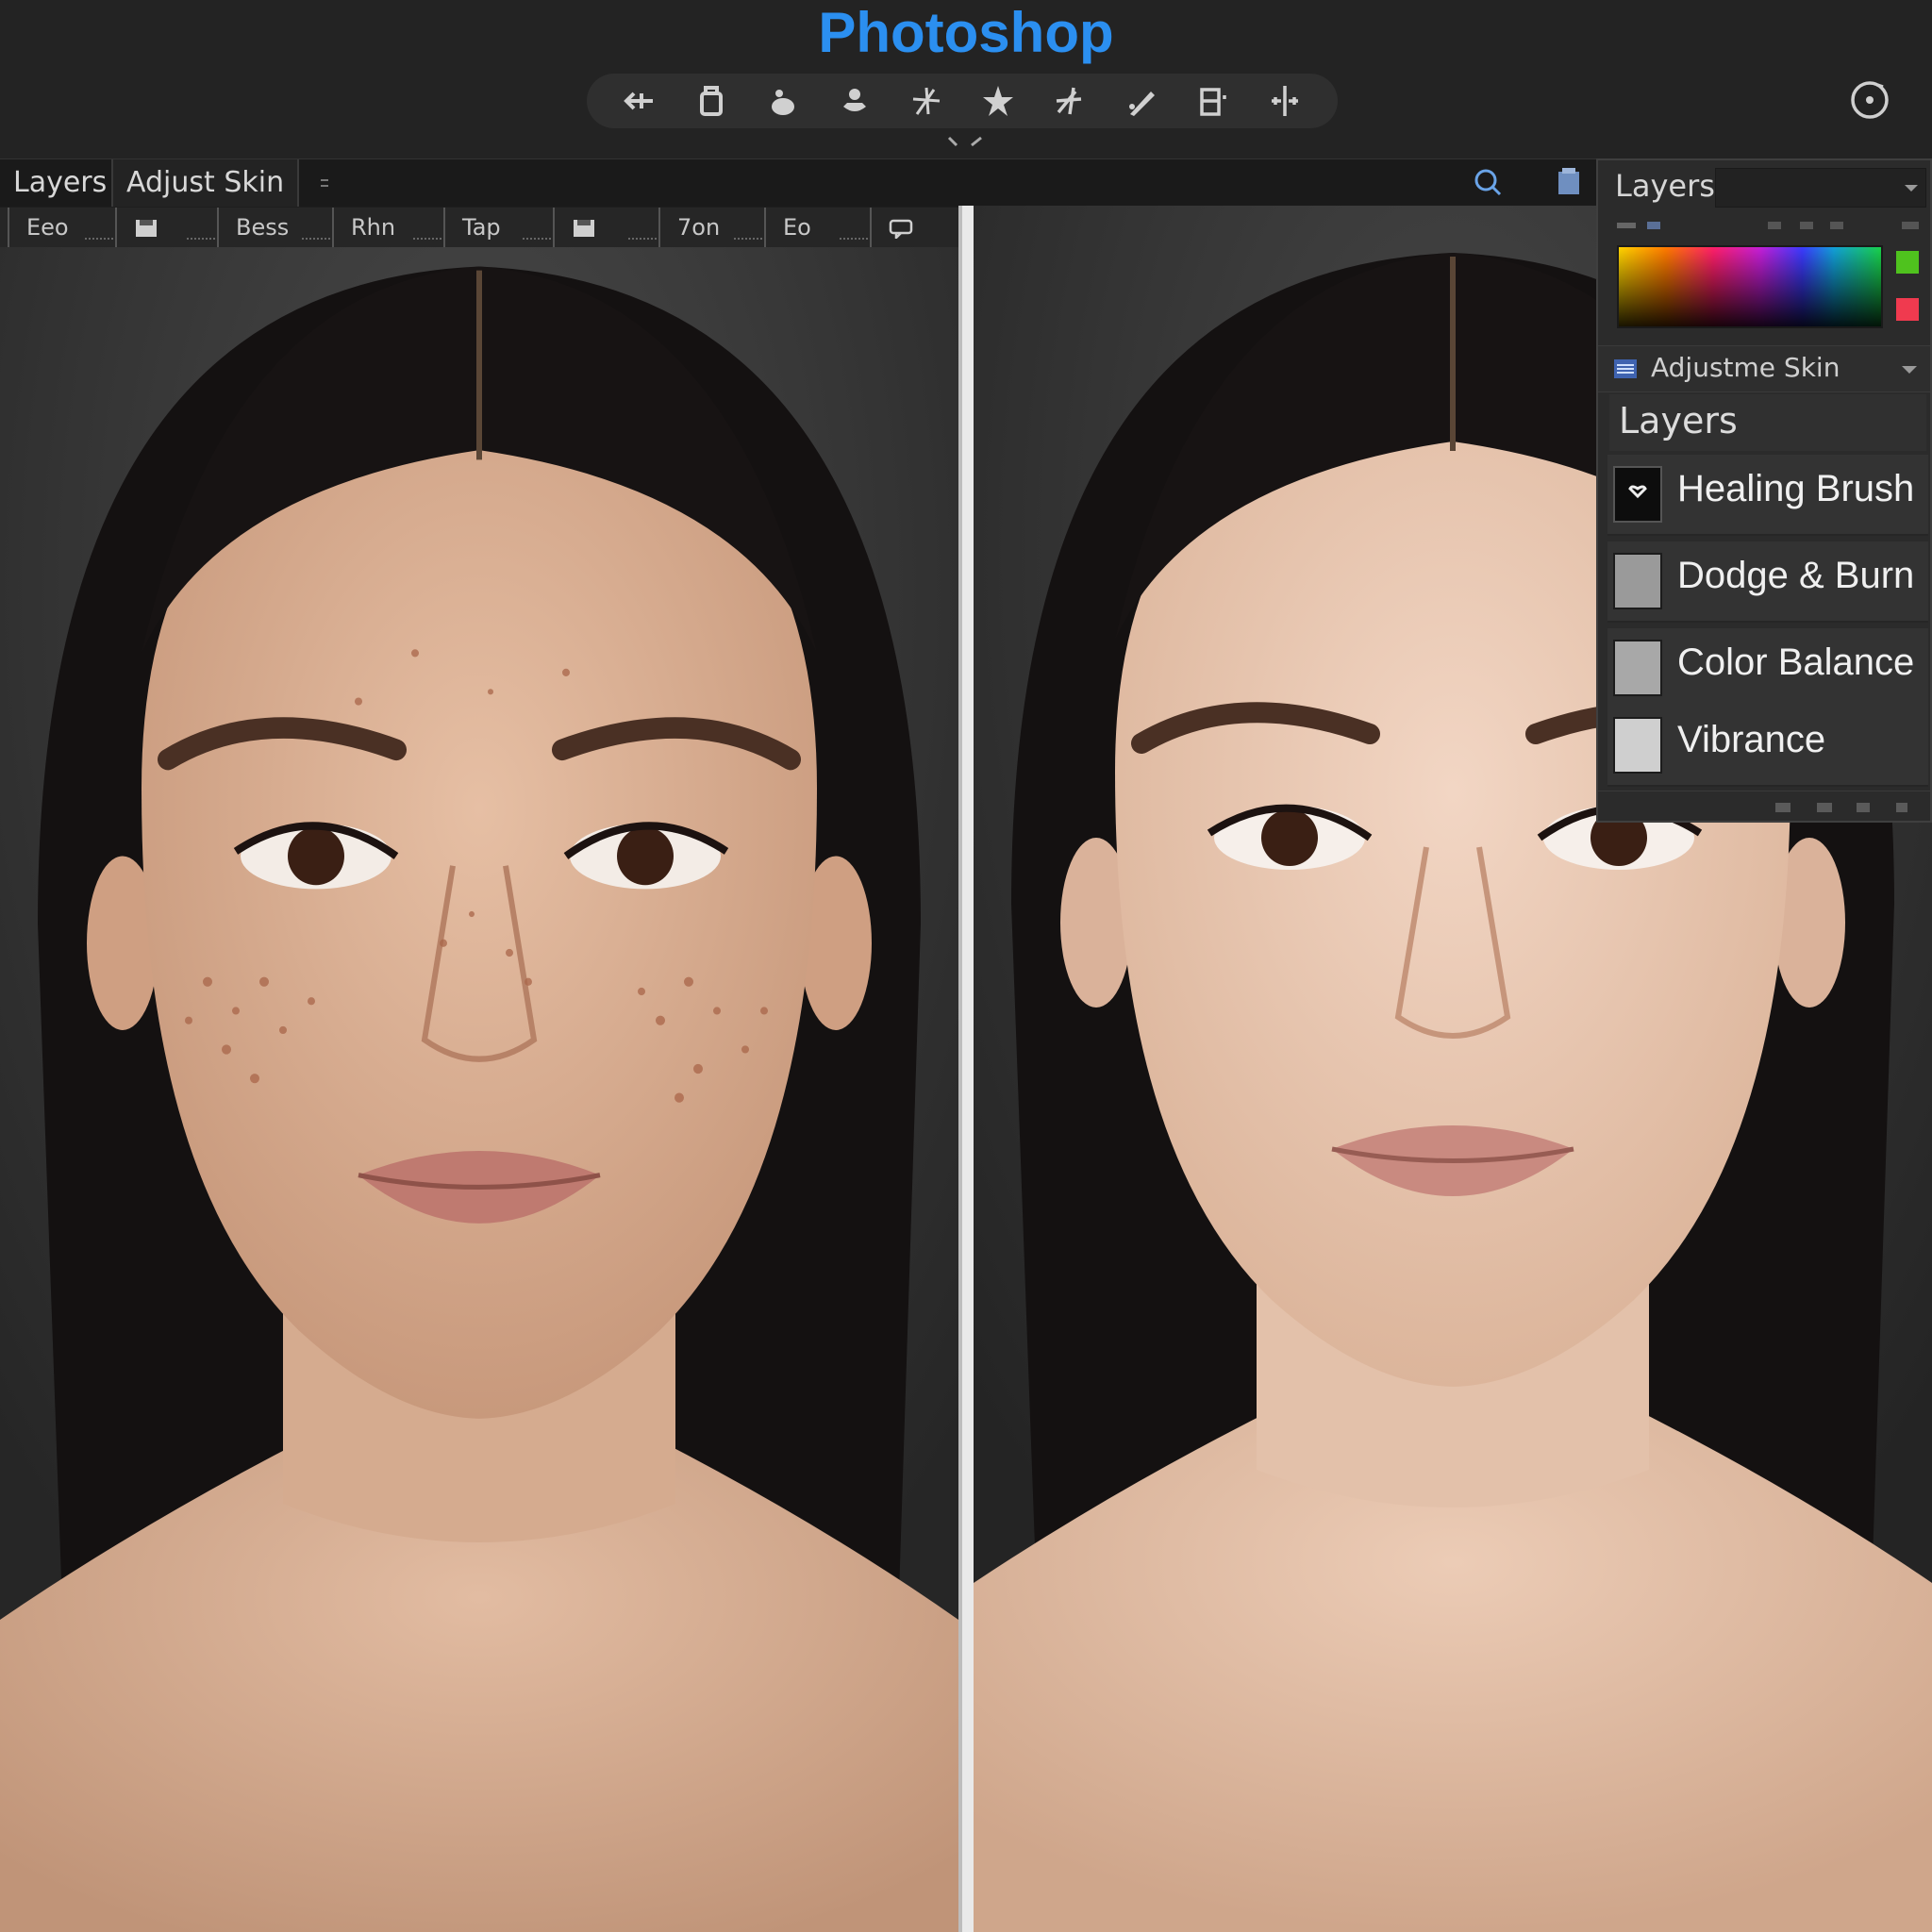  What do you see at coordinates (1751, 740) in the screenshot?
I see `layer-name: Vibrance` at bounding box center [1751, 740].